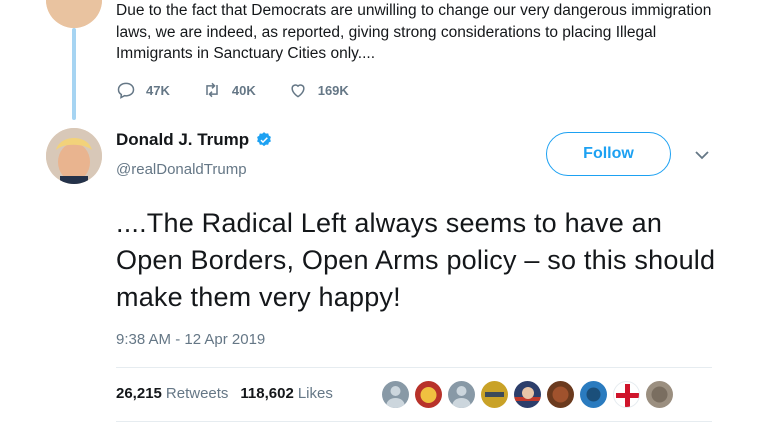 The height and width of the screenshot is (425, 757). I want to click on author-avatar, so click(74, 156).